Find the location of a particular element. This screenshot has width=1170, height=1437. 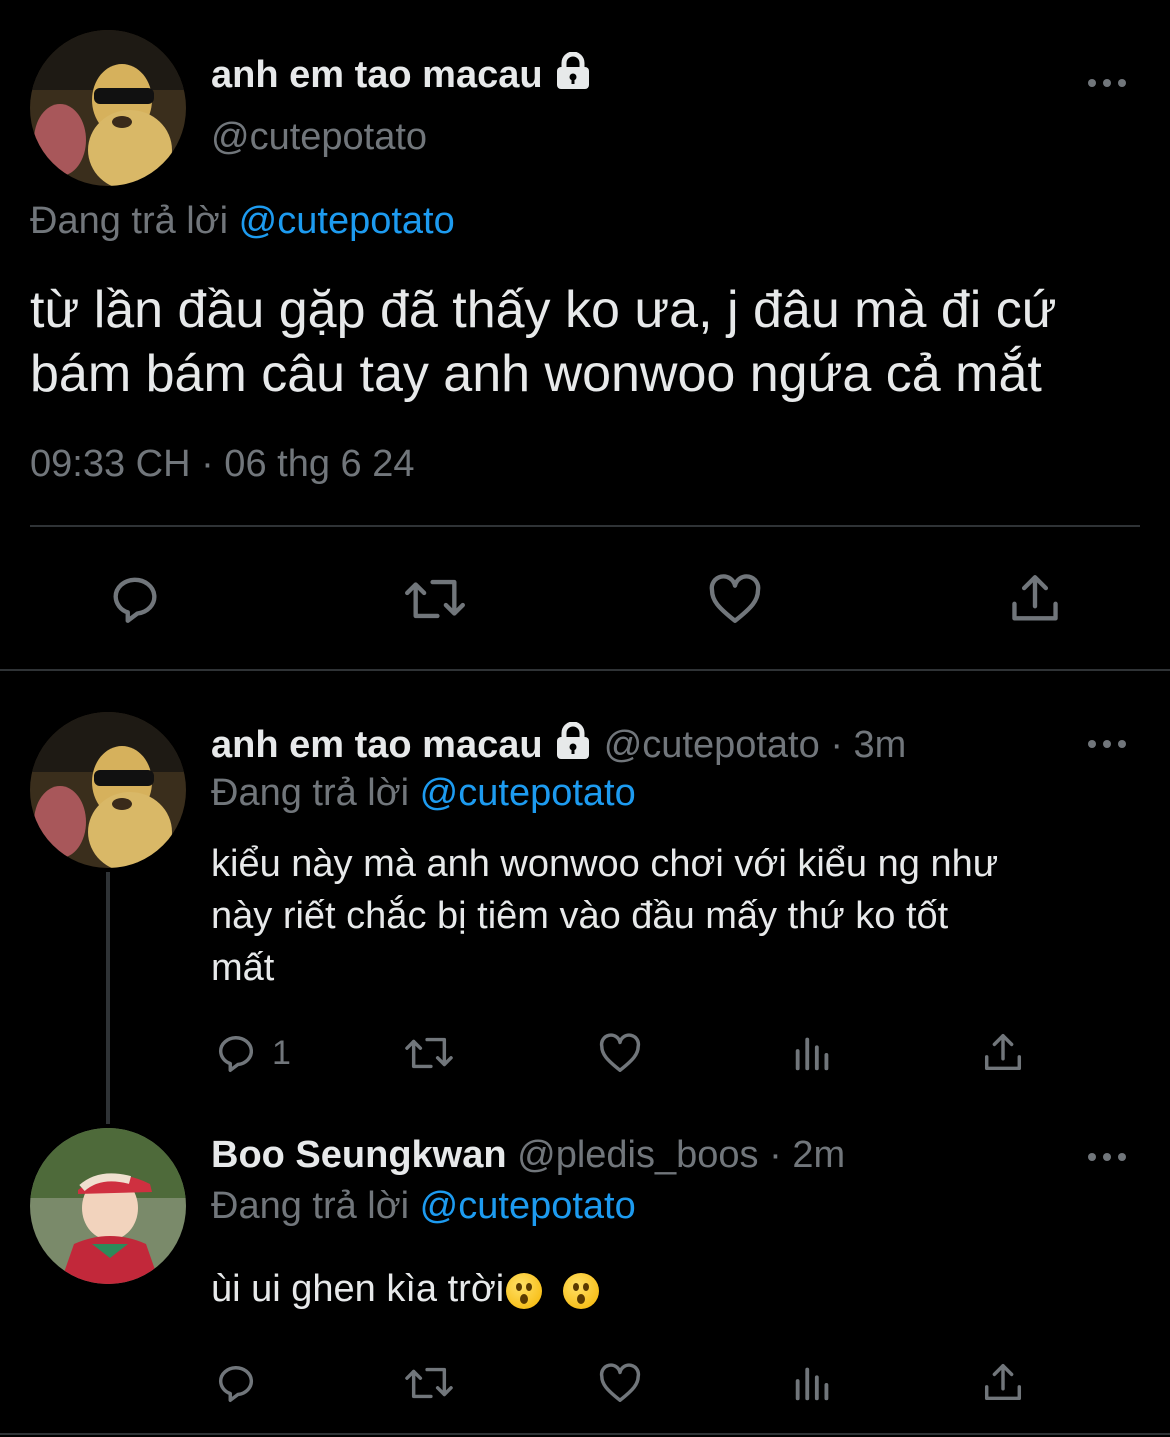

tweet-header: anh em tao macau @cutepotato · 3m is located at coordinates (559, 746).